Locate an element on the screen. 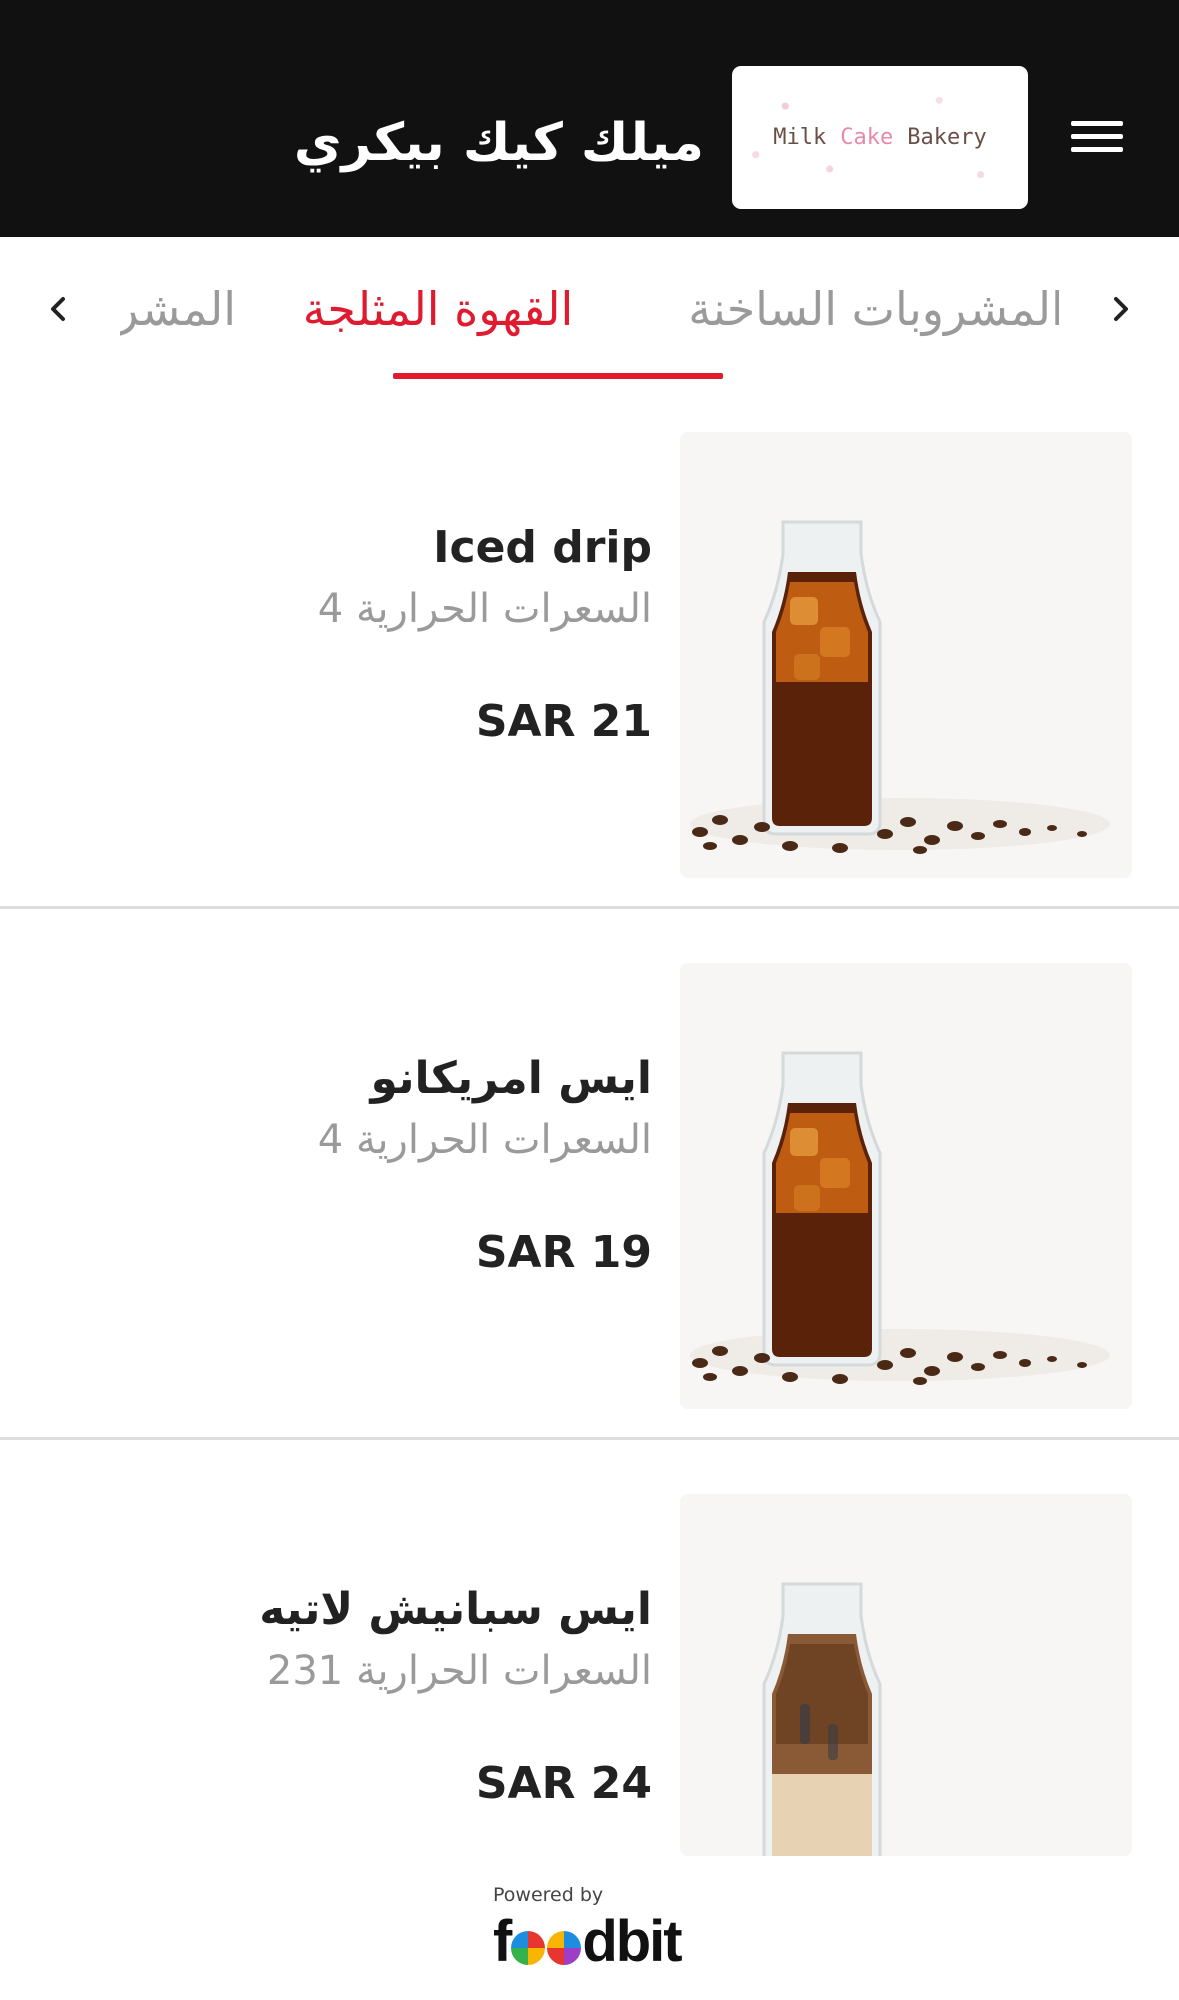 The image size is (1179, 2000). powered-by-text: Powered by is located at coordinates (548, 1895).